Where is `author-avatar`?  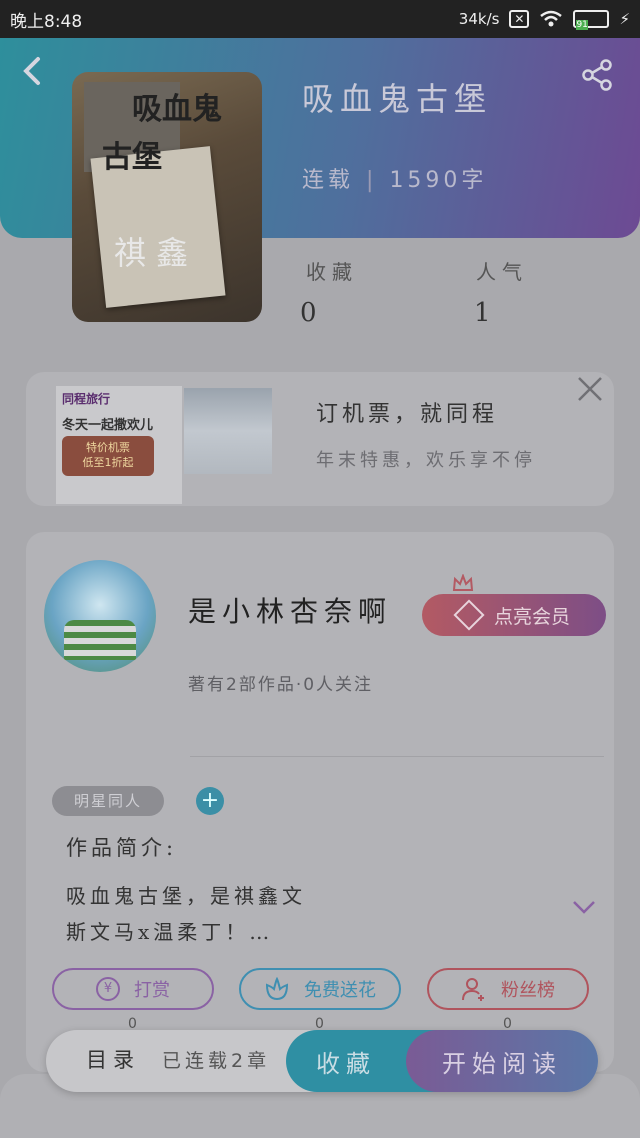
author-avatar is located at coordinates (100, 616).